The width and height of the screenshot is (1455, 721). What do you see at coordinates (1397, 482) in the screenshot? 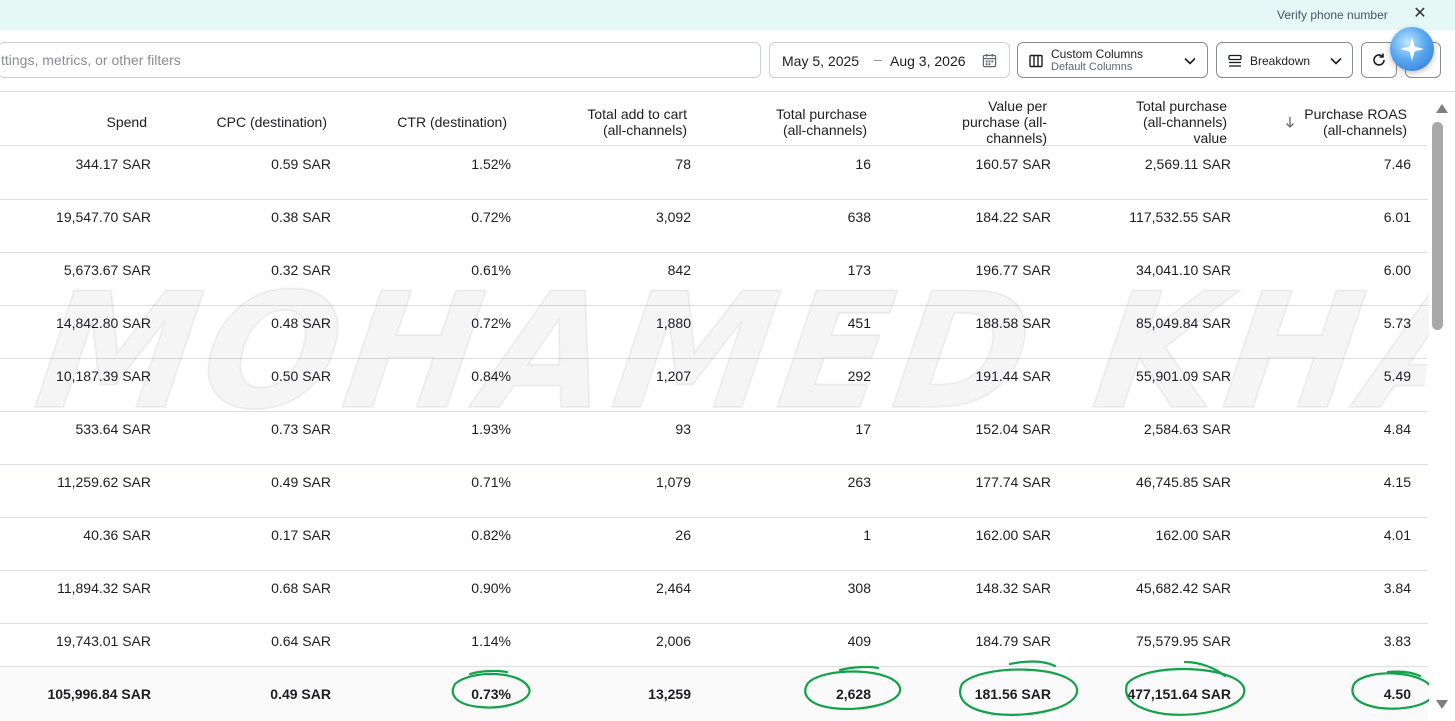
I see `cell-purchase-roas: 4.15` at bounding box center [1397, 482].